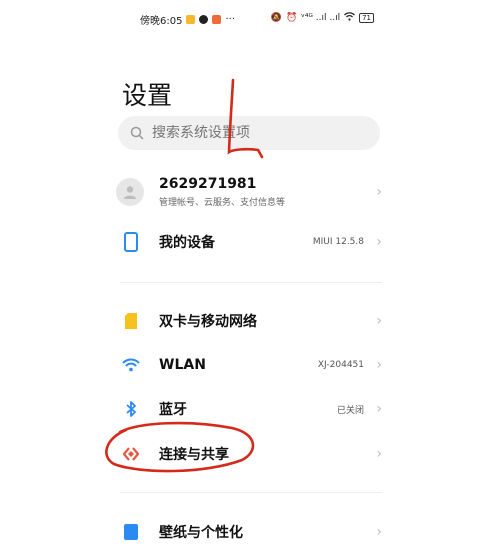  Describe the element at coordinates (338, 242) in the screenshot. I see `miui-version: MIUI 12.5.8` at that location.